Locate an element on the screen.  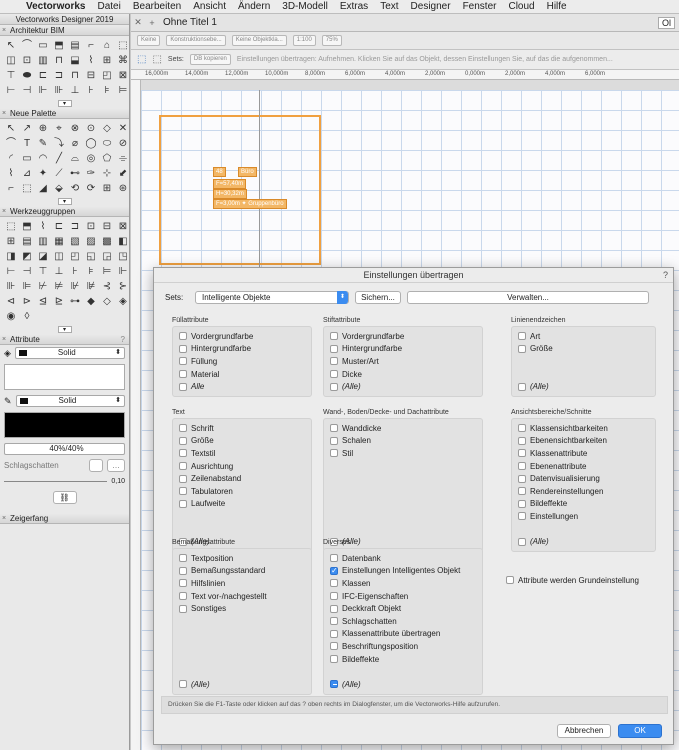
tool-icon: ◇ is located at coordinates (107, 301).